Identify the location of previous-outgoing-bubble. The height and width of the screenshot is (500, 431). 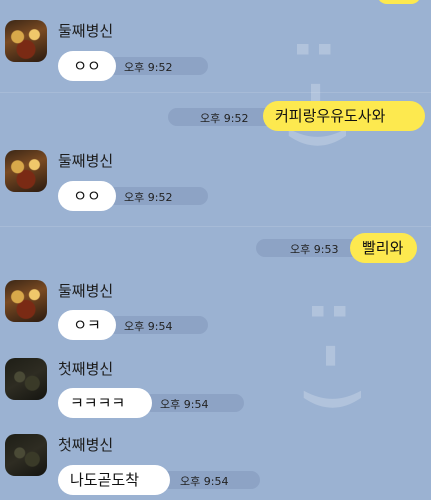
(399, 2).